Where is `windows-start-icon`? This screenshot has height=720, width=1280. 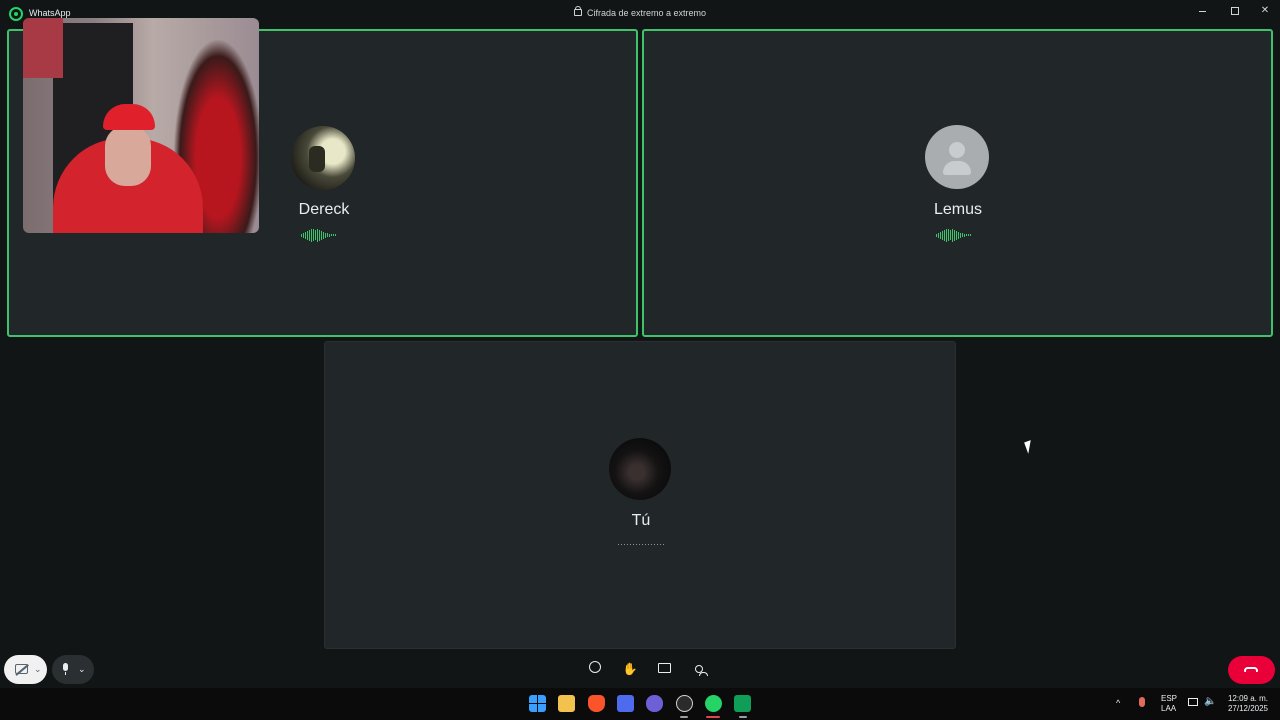 windows-start-icon is located at coordinates (537, 703).